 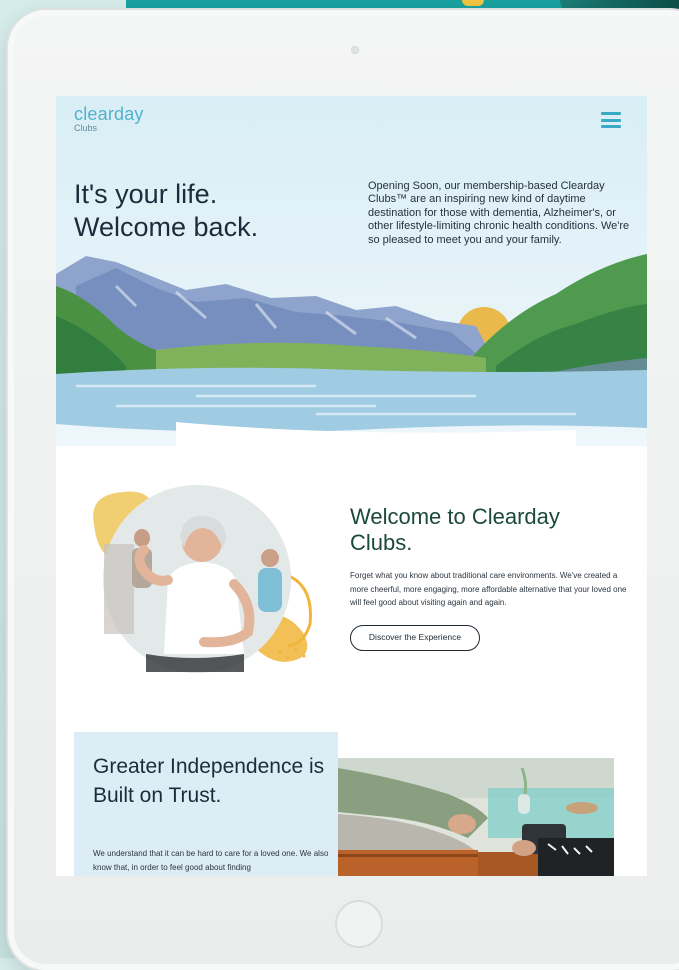 What do you see at coordinates (359, 924) in the screenshot?
I see `home-button` at bounding box center [359, 924].